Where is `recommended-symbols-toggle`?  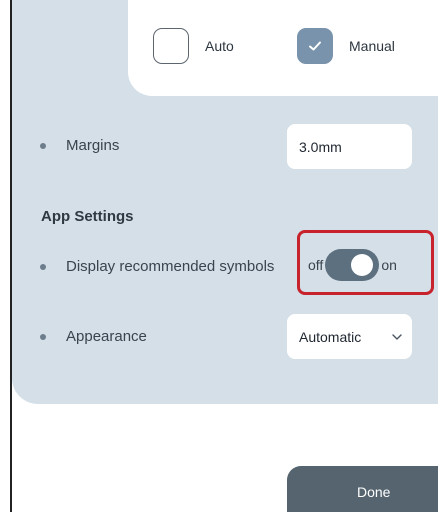 recommended-symbols-toggle is located at coordinates (352, 265).